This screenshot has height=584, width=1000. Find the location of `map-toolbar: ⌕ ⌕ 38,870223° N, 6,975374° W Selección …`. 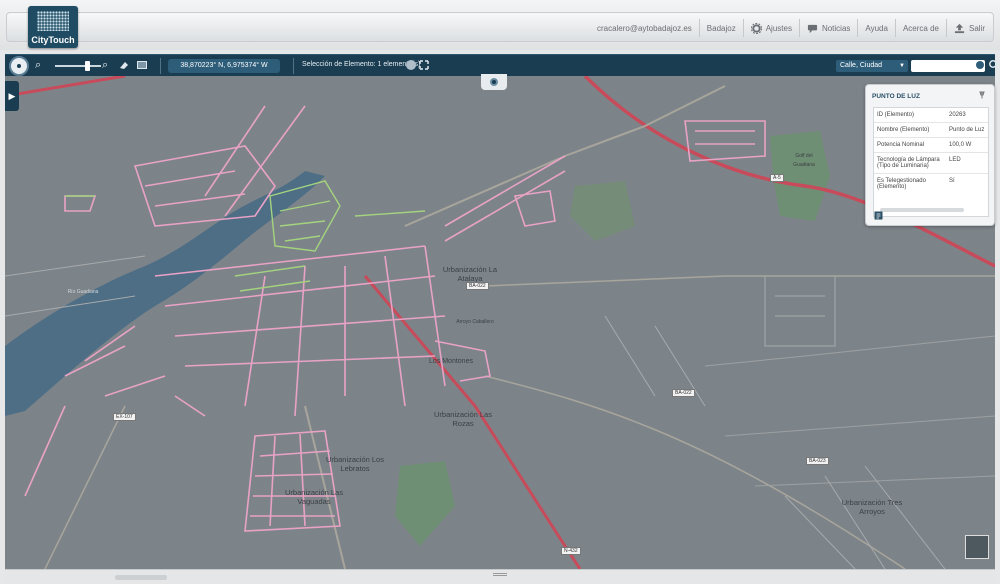

map-toolbar: ⌕ ⌕ 38,870223° N, 6,975374° W Selección … is located at coordinates (502, 65).